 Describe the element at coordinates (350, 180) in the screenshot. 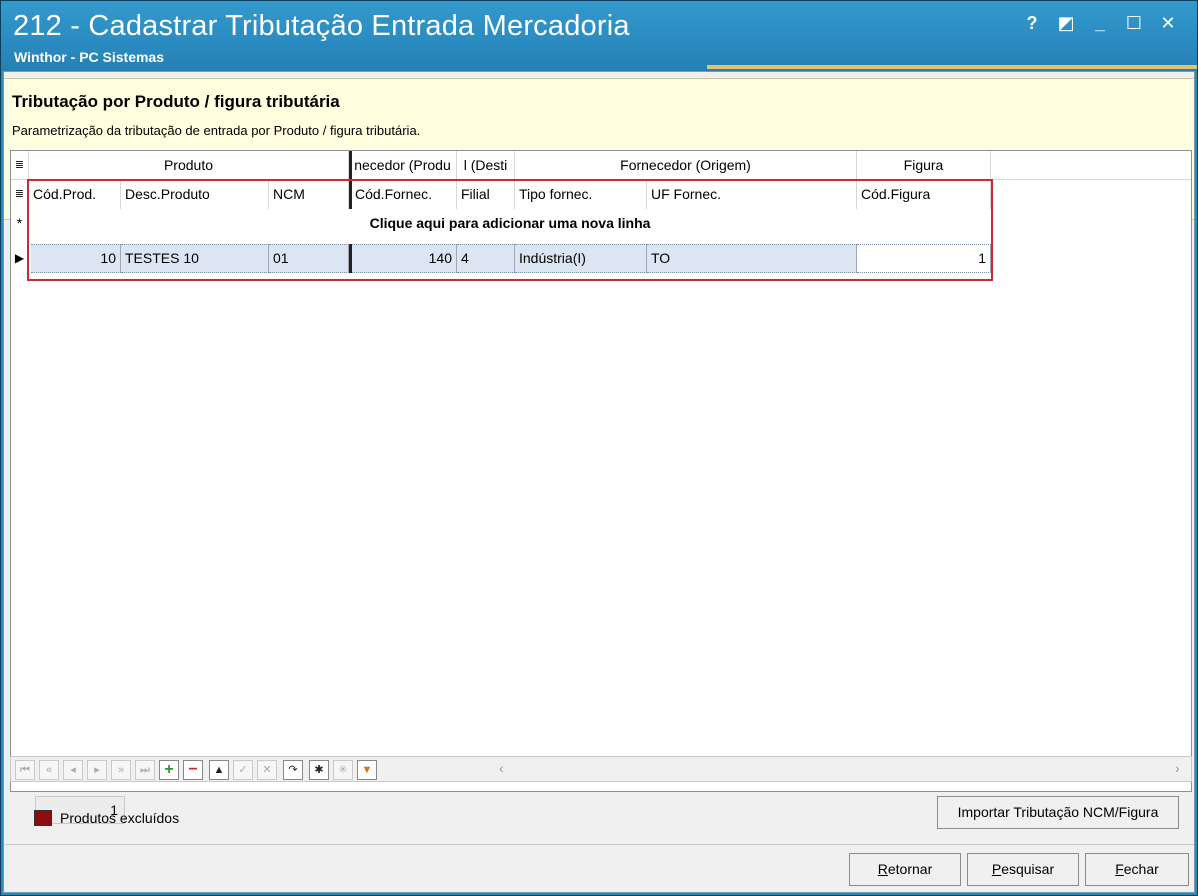

I see `fixed-column-divider` at that location.